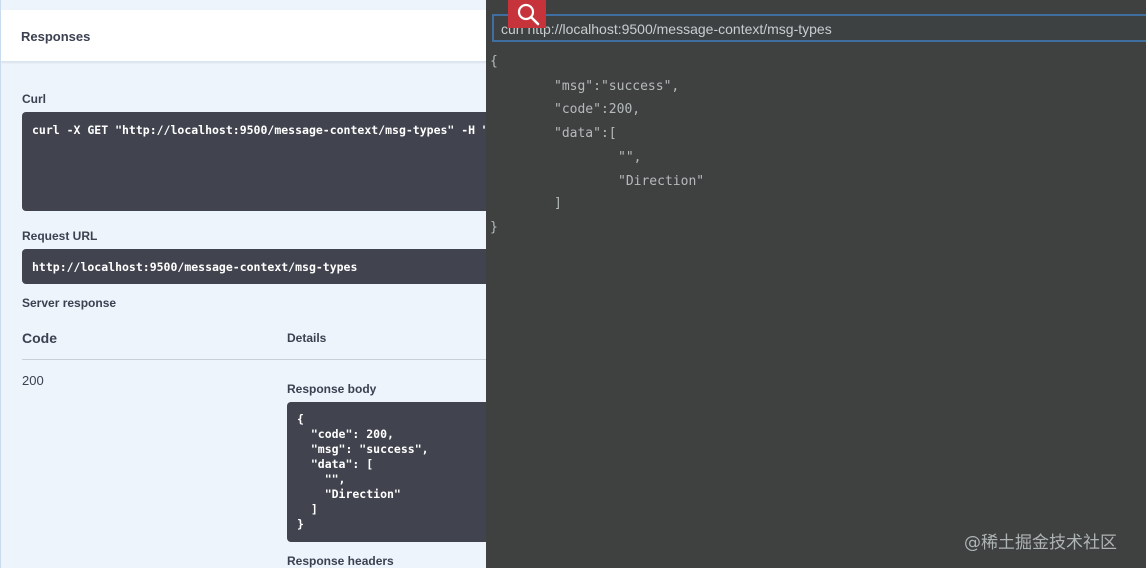 Image resolution: width=1146 pixels, height=568 pixels. Describe the element at coordinates (332, 389) in the screenshot. I see `response-body-label: Response body` at that location.